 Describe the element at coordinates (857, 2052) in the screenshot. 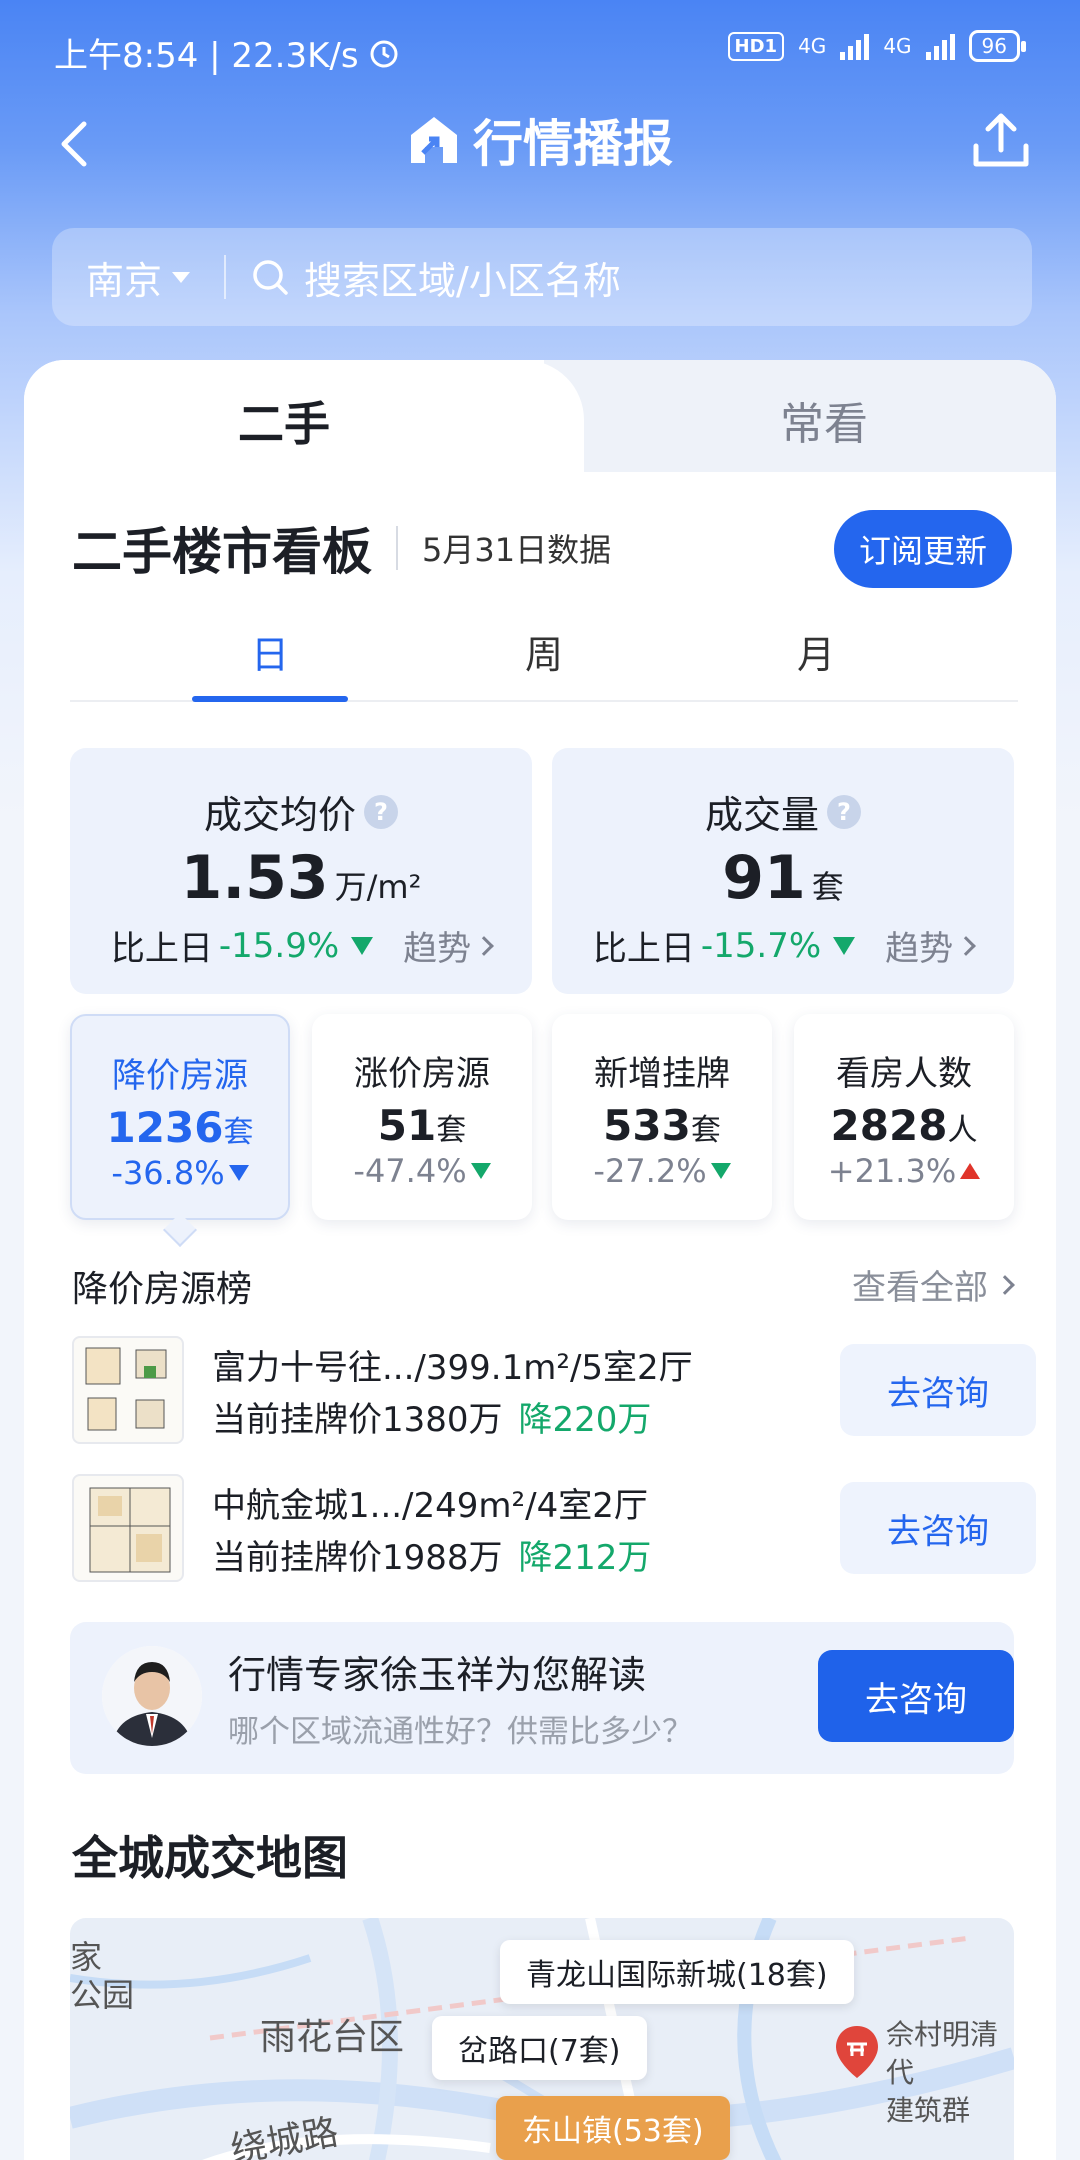

I see `location-pin-icon` at that location.